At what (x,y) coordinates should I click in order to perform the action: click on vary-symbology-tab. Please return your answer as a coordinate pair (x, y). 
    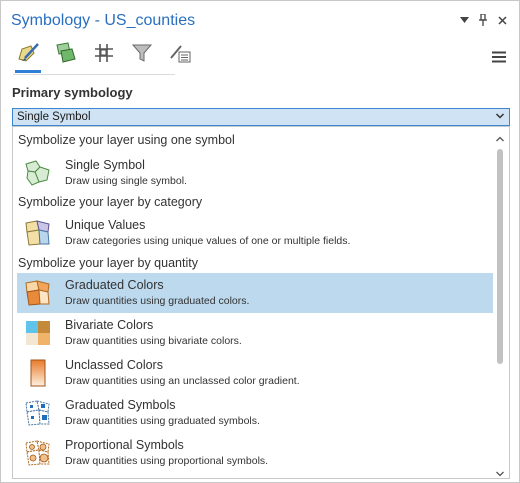
    Looking at the image, I should click on (66, 55).